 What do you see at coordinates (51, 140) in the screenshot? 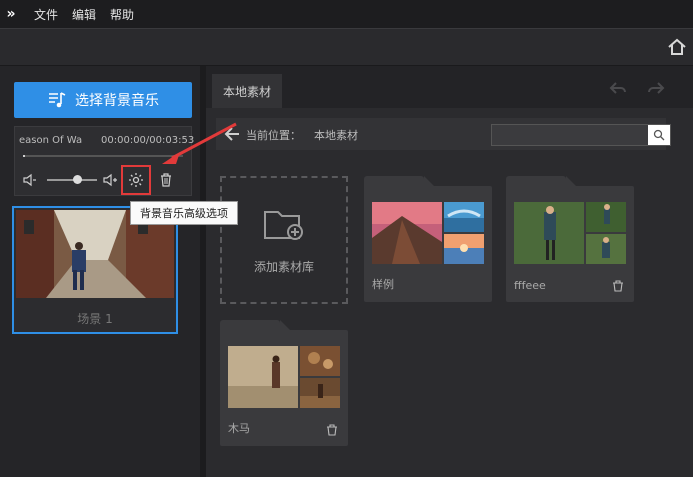
I see `music-name: eason Of Wa` at bounding box center [51, 140].